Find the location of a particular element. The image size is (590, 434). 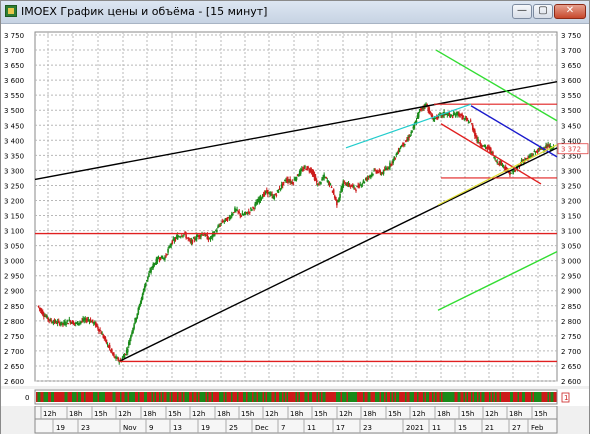

y-tick-label-right: 2 800 is located at coordinates (571, 322).